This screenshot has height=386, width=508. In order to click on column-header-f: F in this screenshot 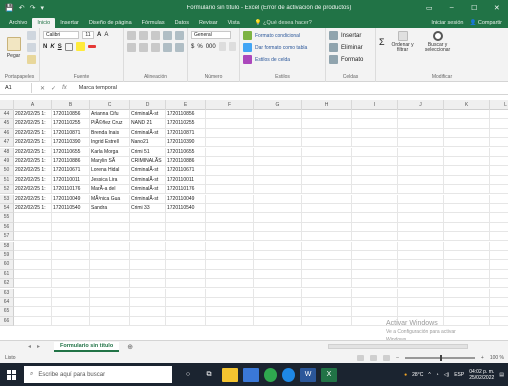, I will do `click(230, 105)`.